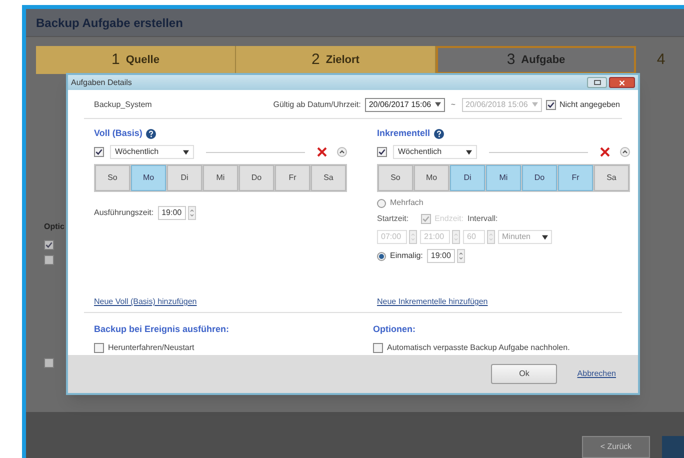 Image resolution: width=684 pixels, height=458 pixels. Describe the element at coordinates (478, 348) in the screenshot. I see `checkbox-label: Automatisch verpasste Backup Aufgabe nachholen.` at that location.